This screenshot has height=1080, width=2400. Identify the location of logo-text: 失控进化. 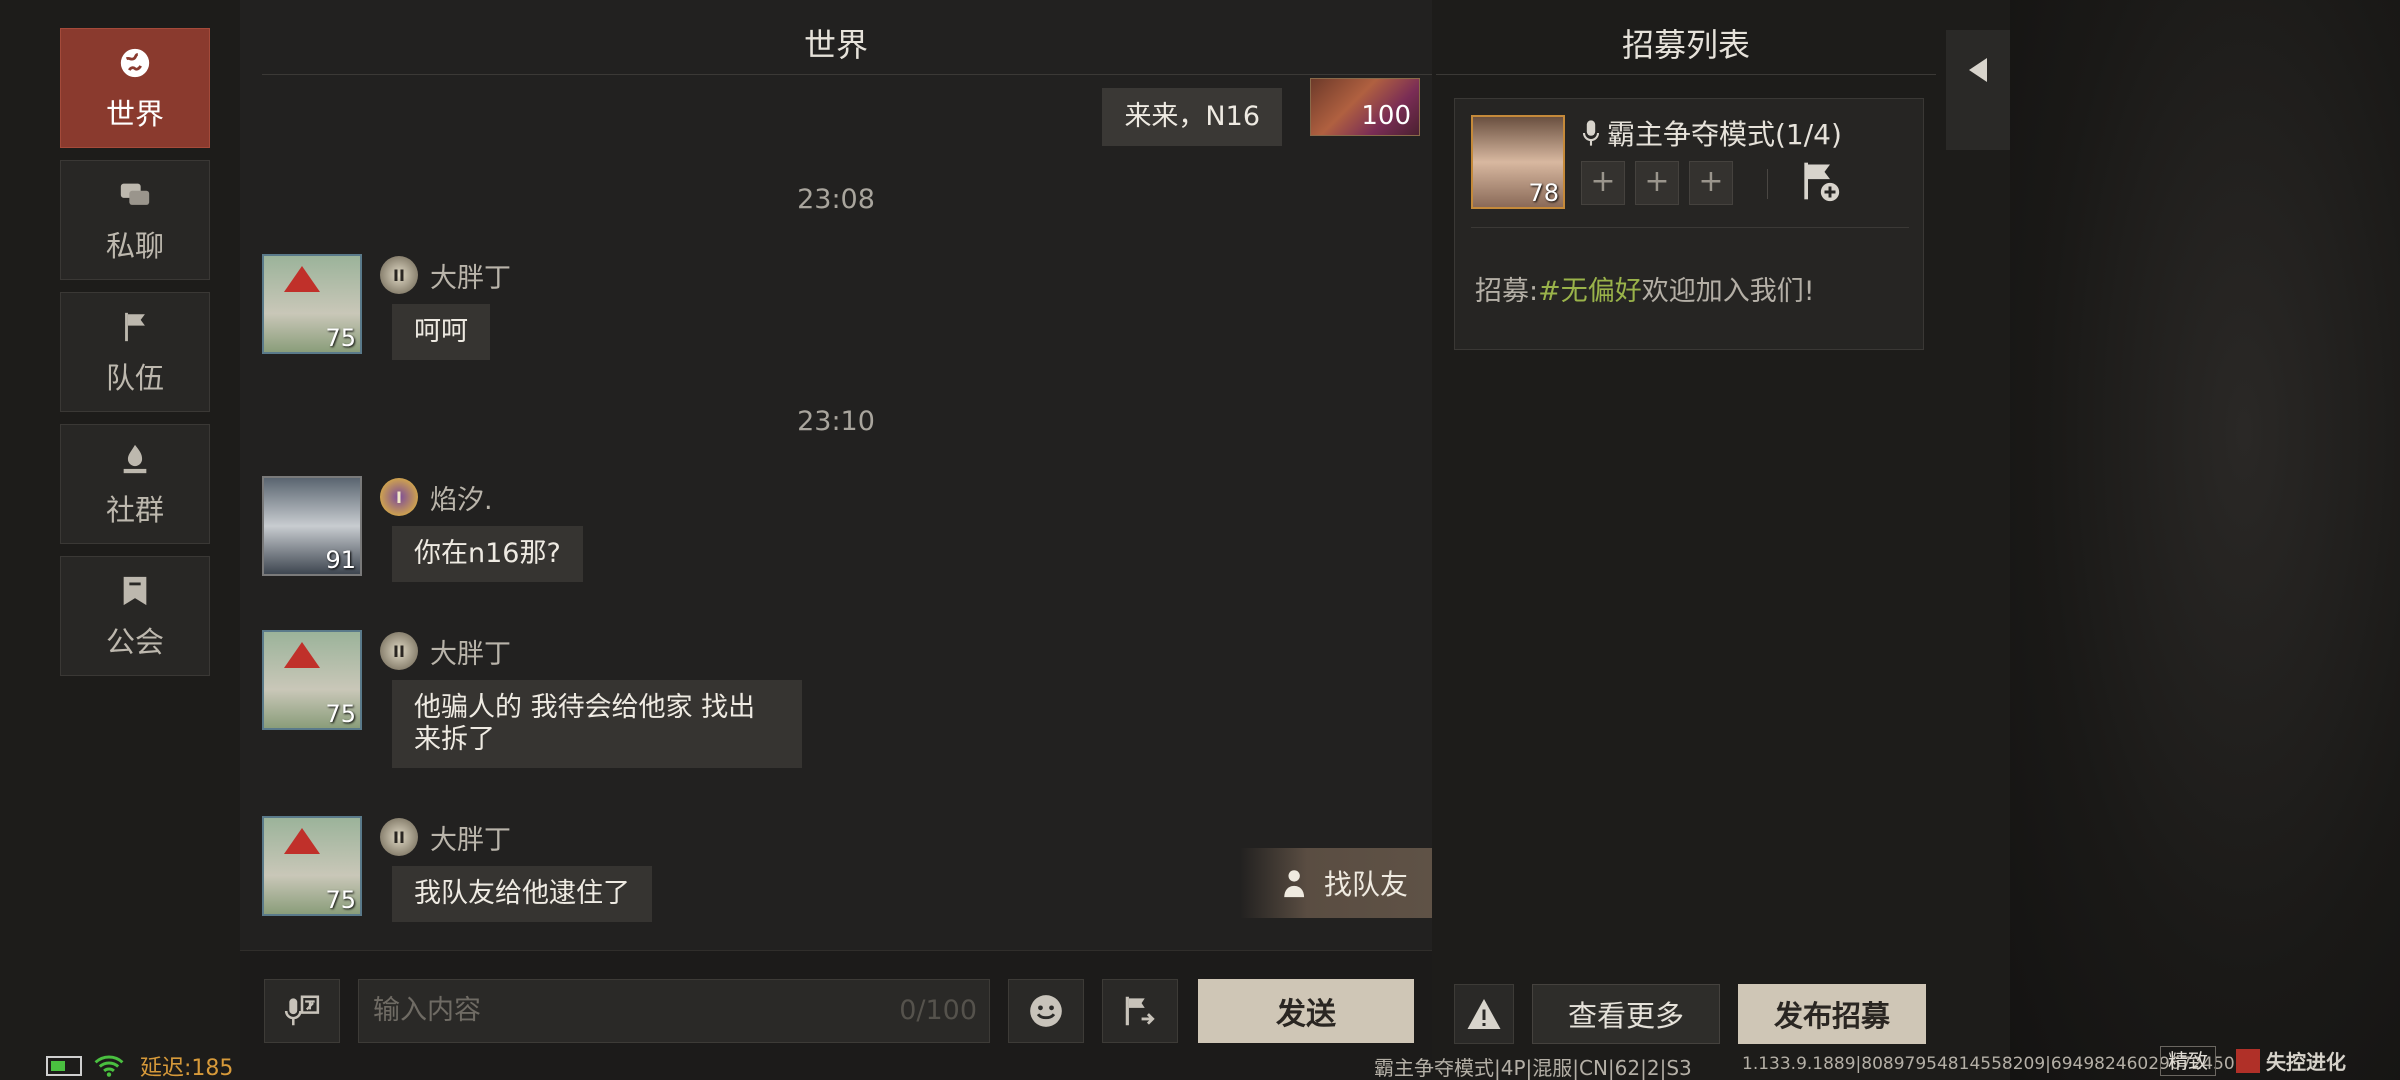
(2306, 1062).